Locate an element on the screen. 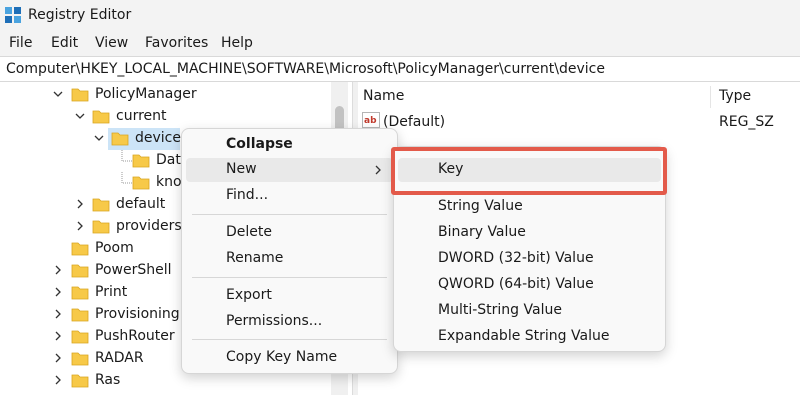  value-type: REG_SZ is located at coordinates (746, 122).